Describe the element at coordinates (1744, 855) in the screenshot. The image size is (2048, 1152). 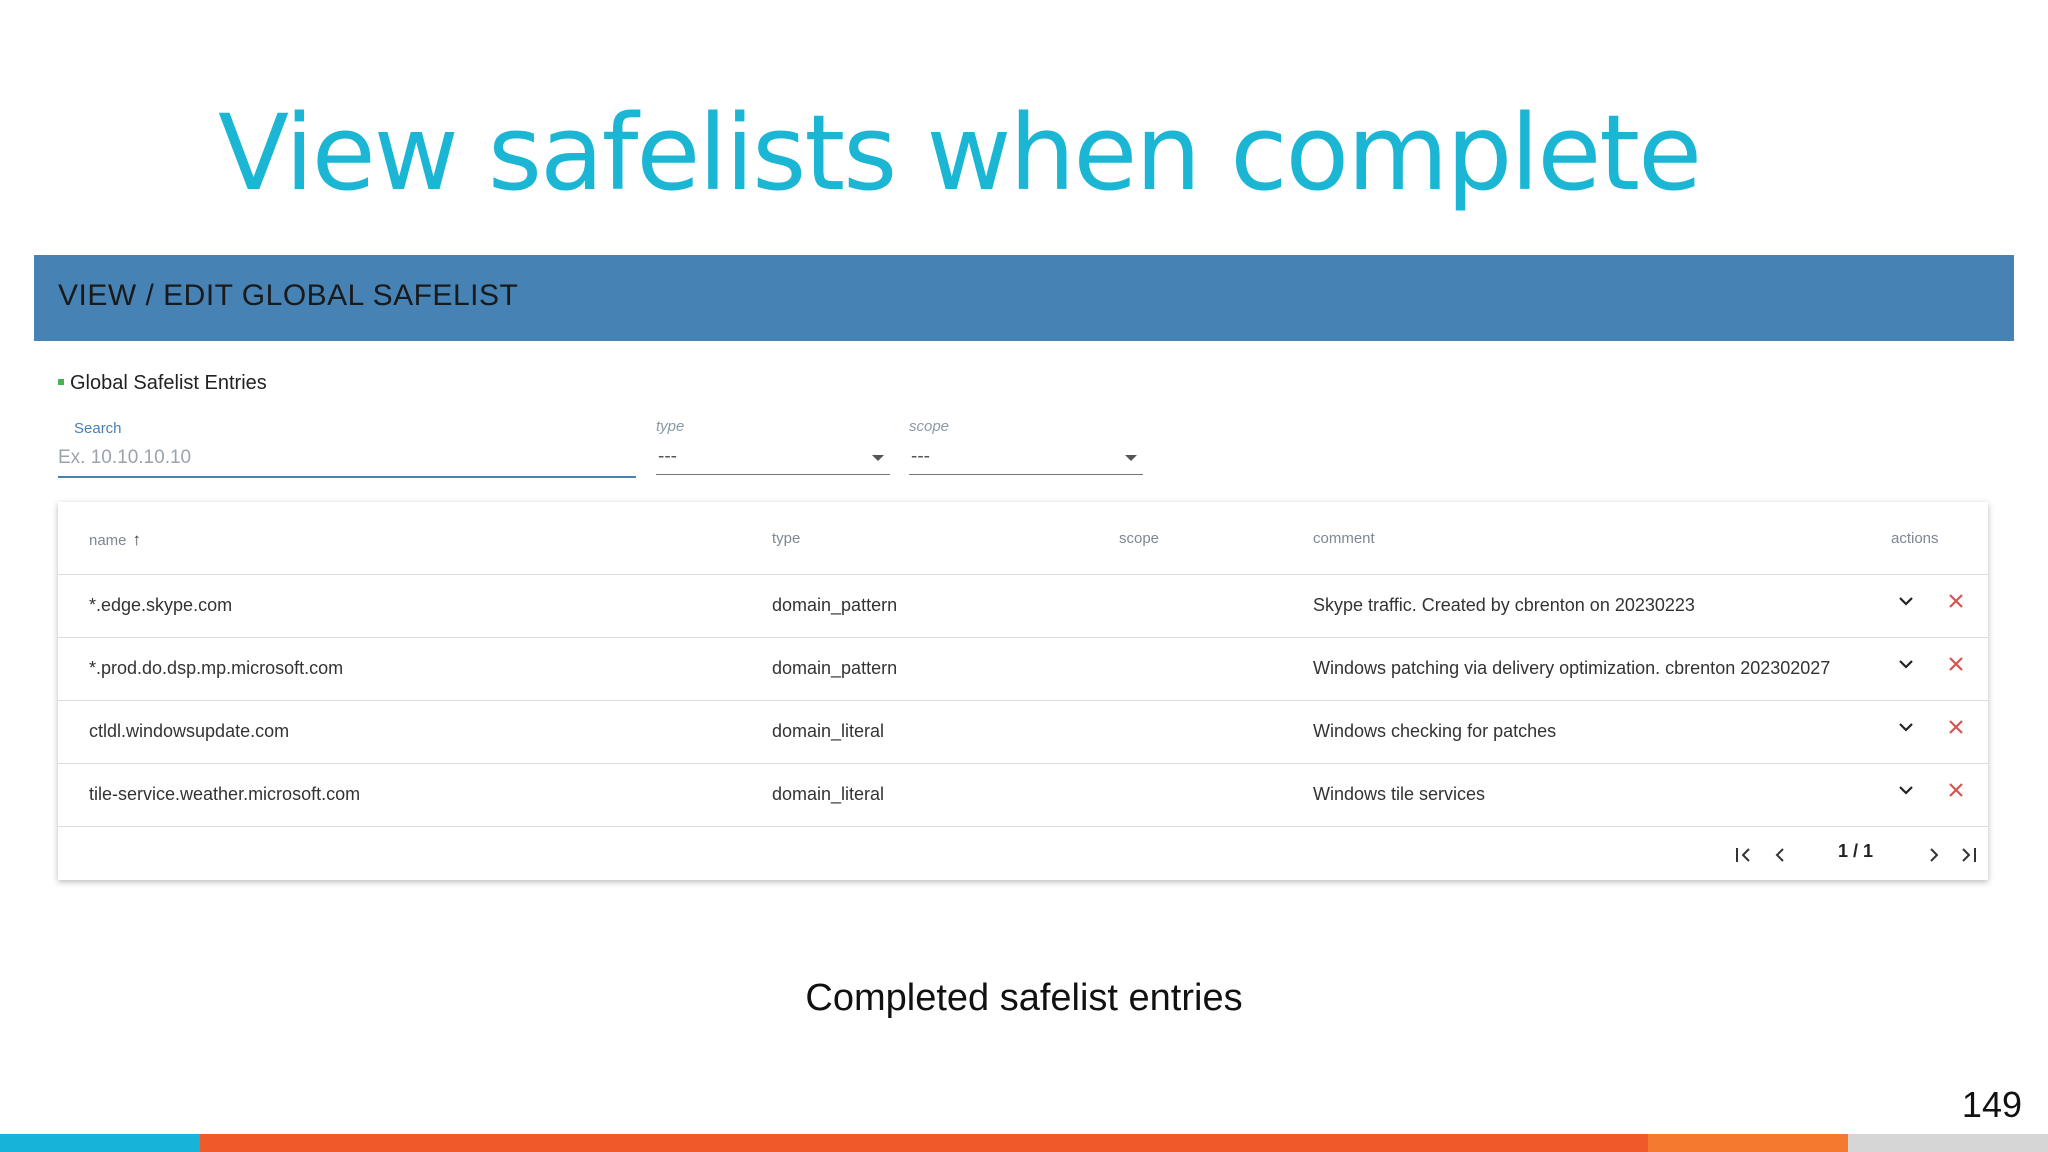
I see `first-page-icon` at that location.